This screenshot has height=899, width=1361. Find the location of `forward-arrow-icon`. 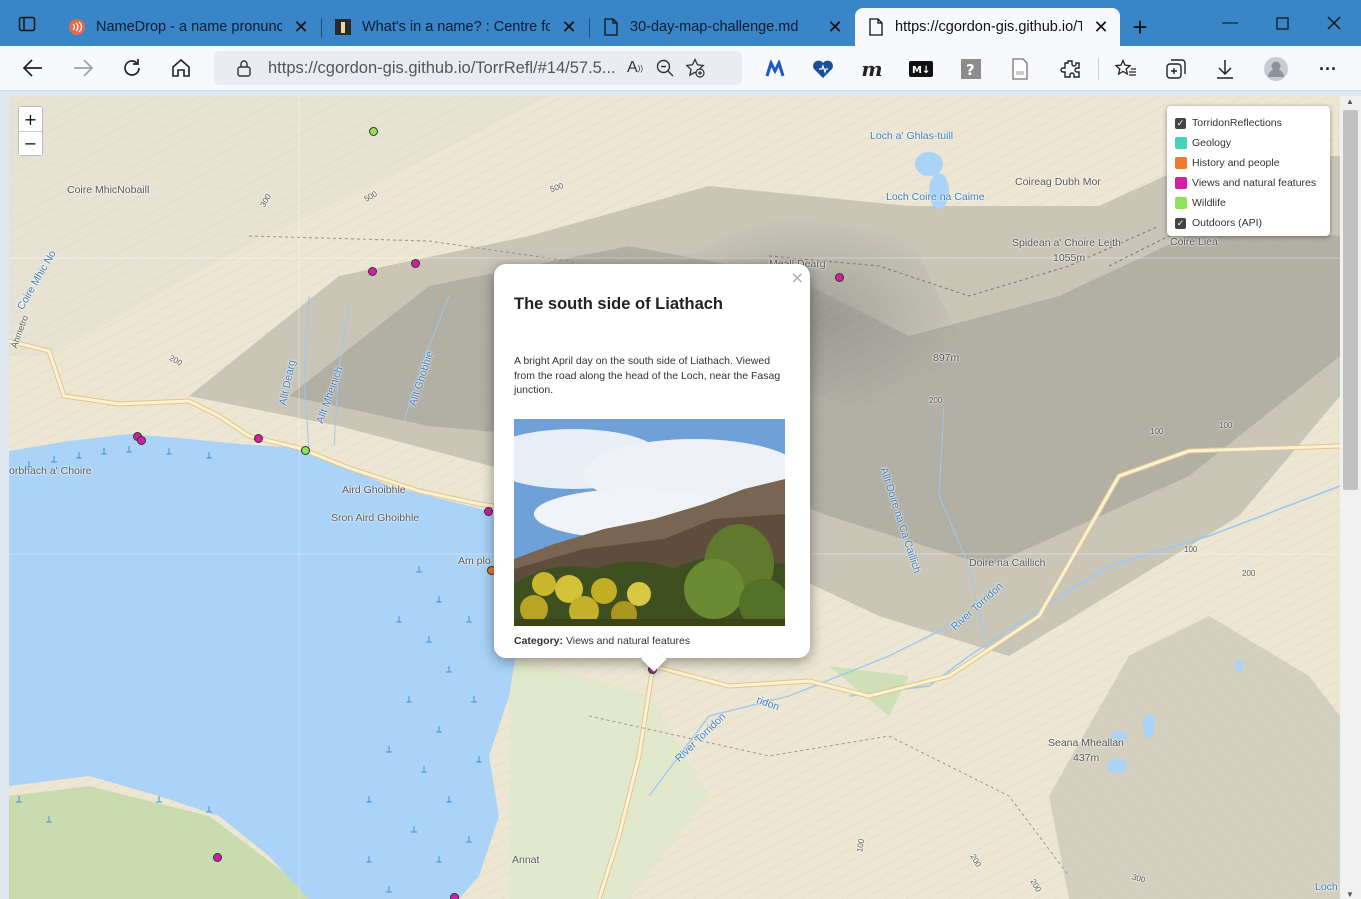

forward-arrow-icon is located at coordinates (83, 68).